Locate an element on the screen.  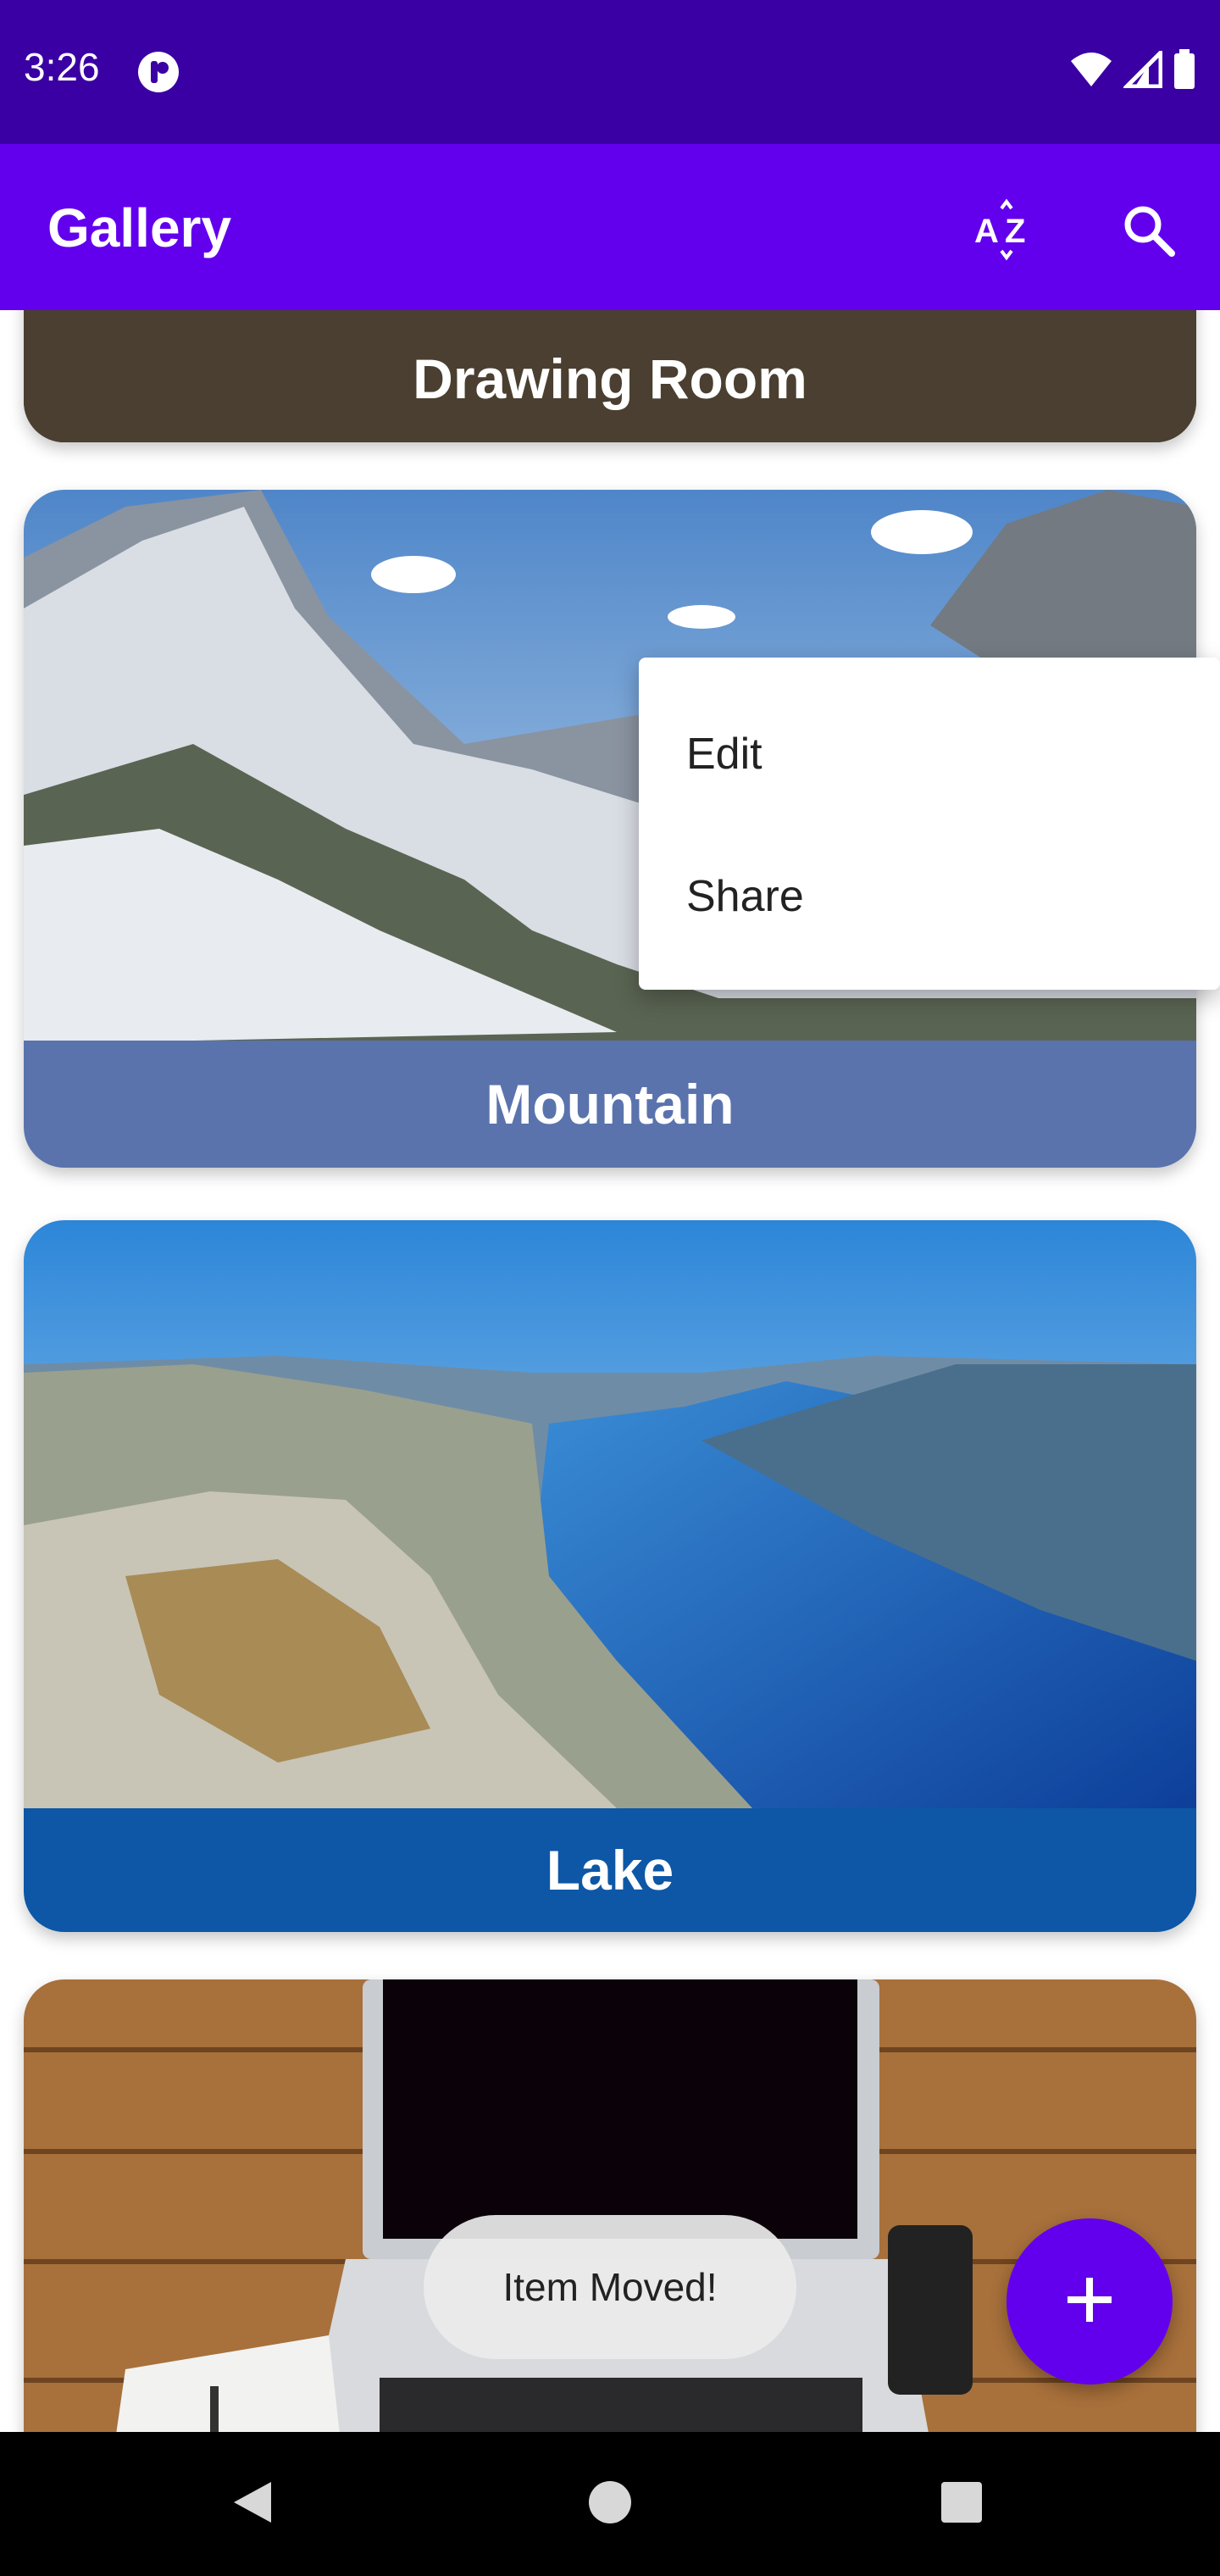
card-drawing-room: Drawing Room is located at coordinates (610, 376).